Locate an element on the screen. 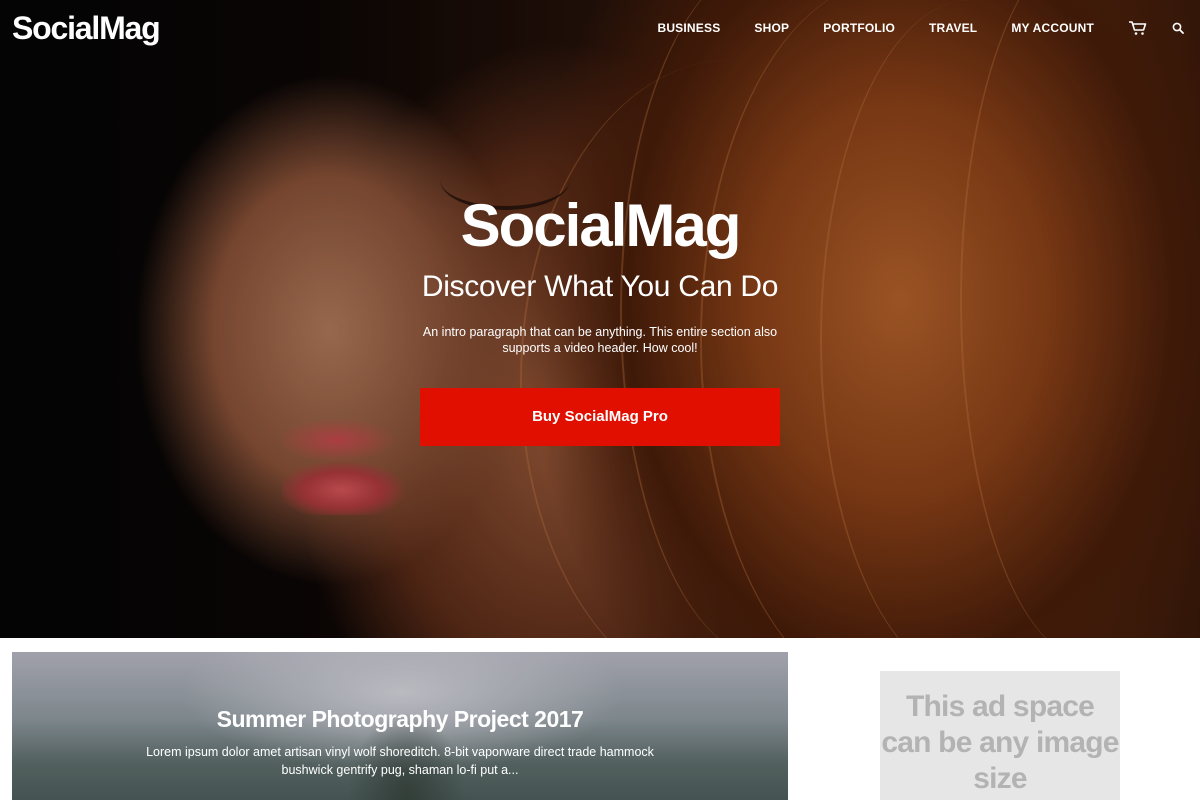 The width and height of the screenshot is (1200, 800). nav-item-shop: SHOP is located at coordinates (771, 28).